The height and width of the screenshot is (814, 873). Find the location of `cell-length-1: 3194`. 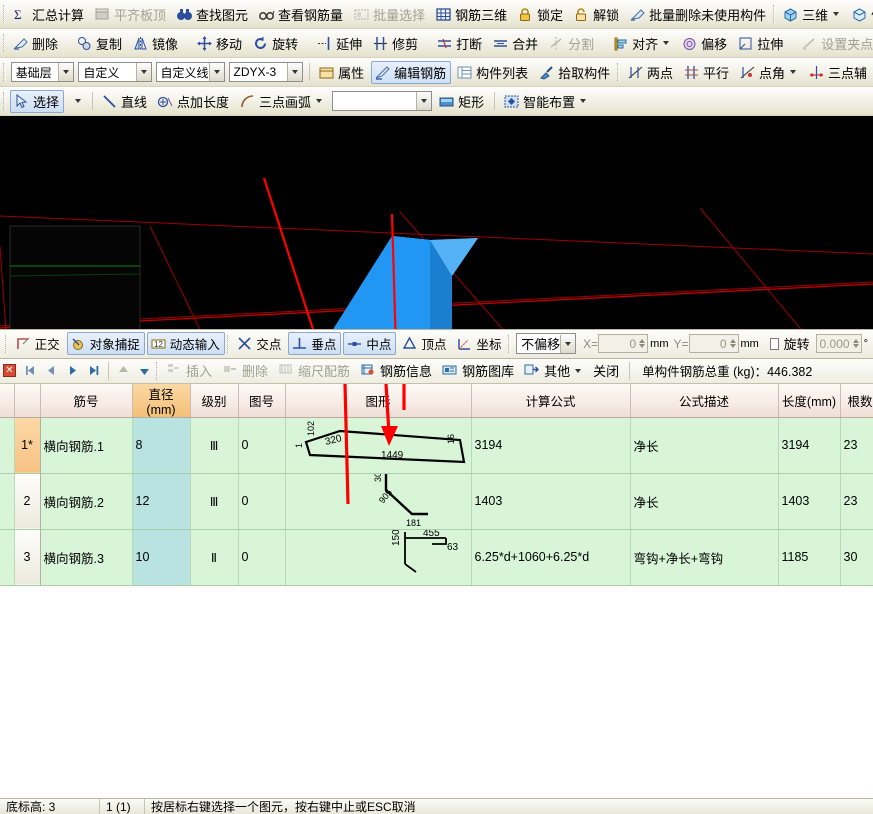

cell-length-1: 3194 is located at coordinates (809, 445).